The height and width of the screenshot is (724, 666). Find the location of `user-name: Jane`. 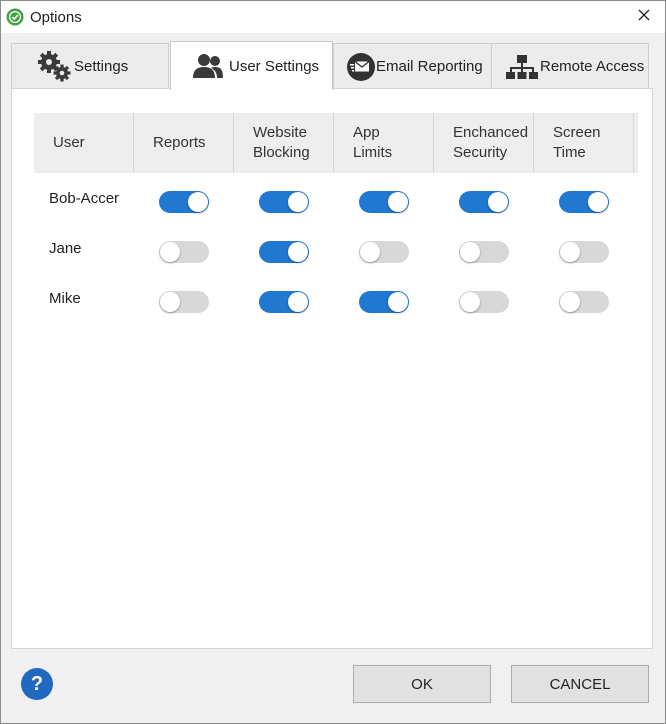

user-name: Jane is located at coordinates (65, 248).